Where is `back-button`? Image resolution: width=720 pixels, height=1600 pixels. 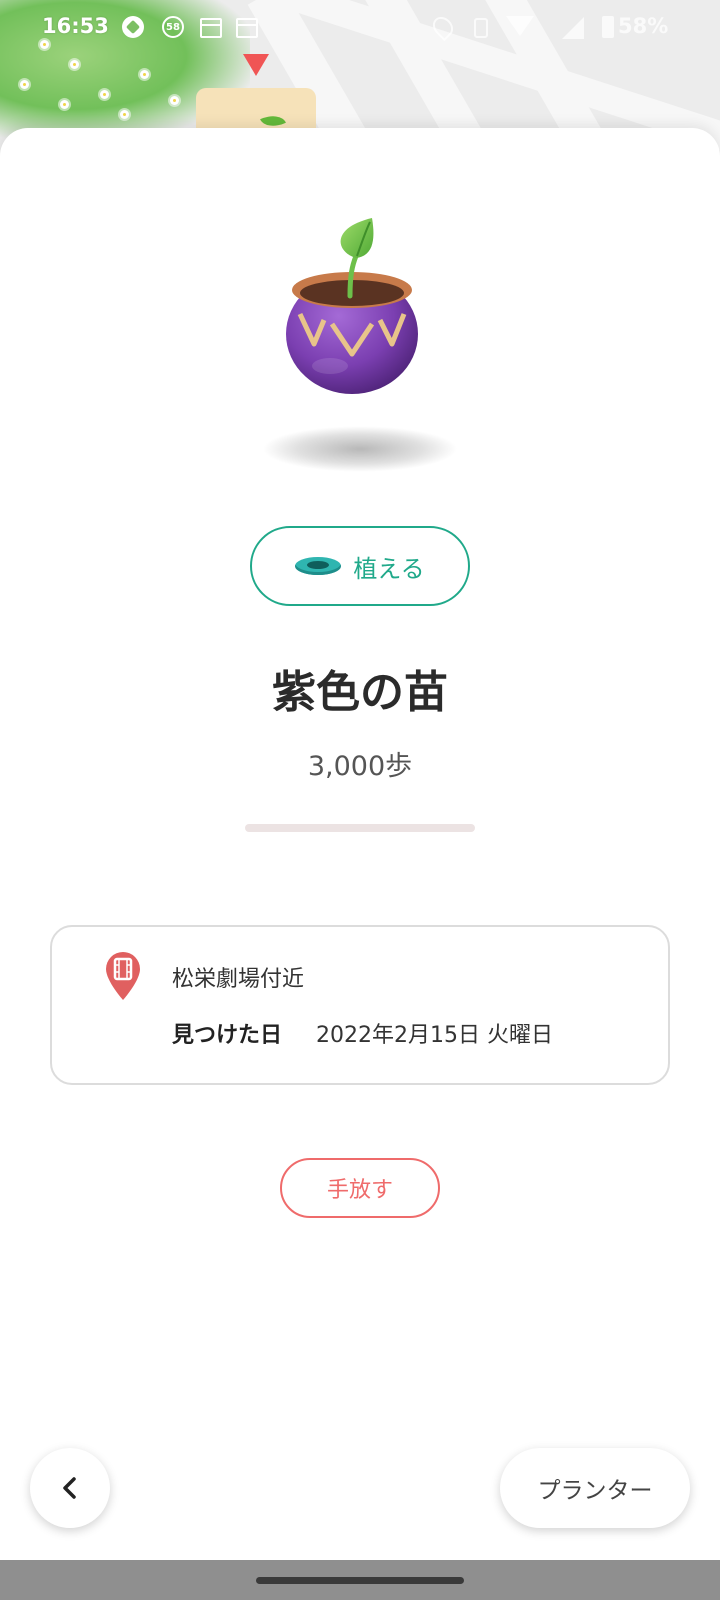
back-button is located at coordinates (70, 1488).